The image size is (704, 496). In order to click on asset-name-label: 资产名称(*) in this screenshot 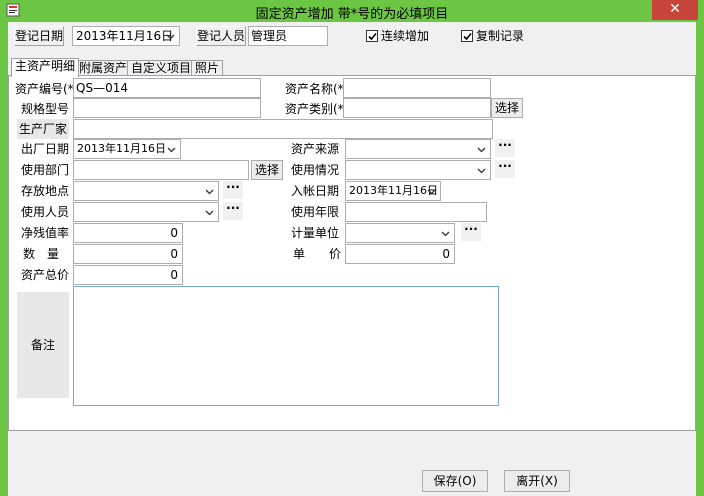, I will do `click(317, 89)`.